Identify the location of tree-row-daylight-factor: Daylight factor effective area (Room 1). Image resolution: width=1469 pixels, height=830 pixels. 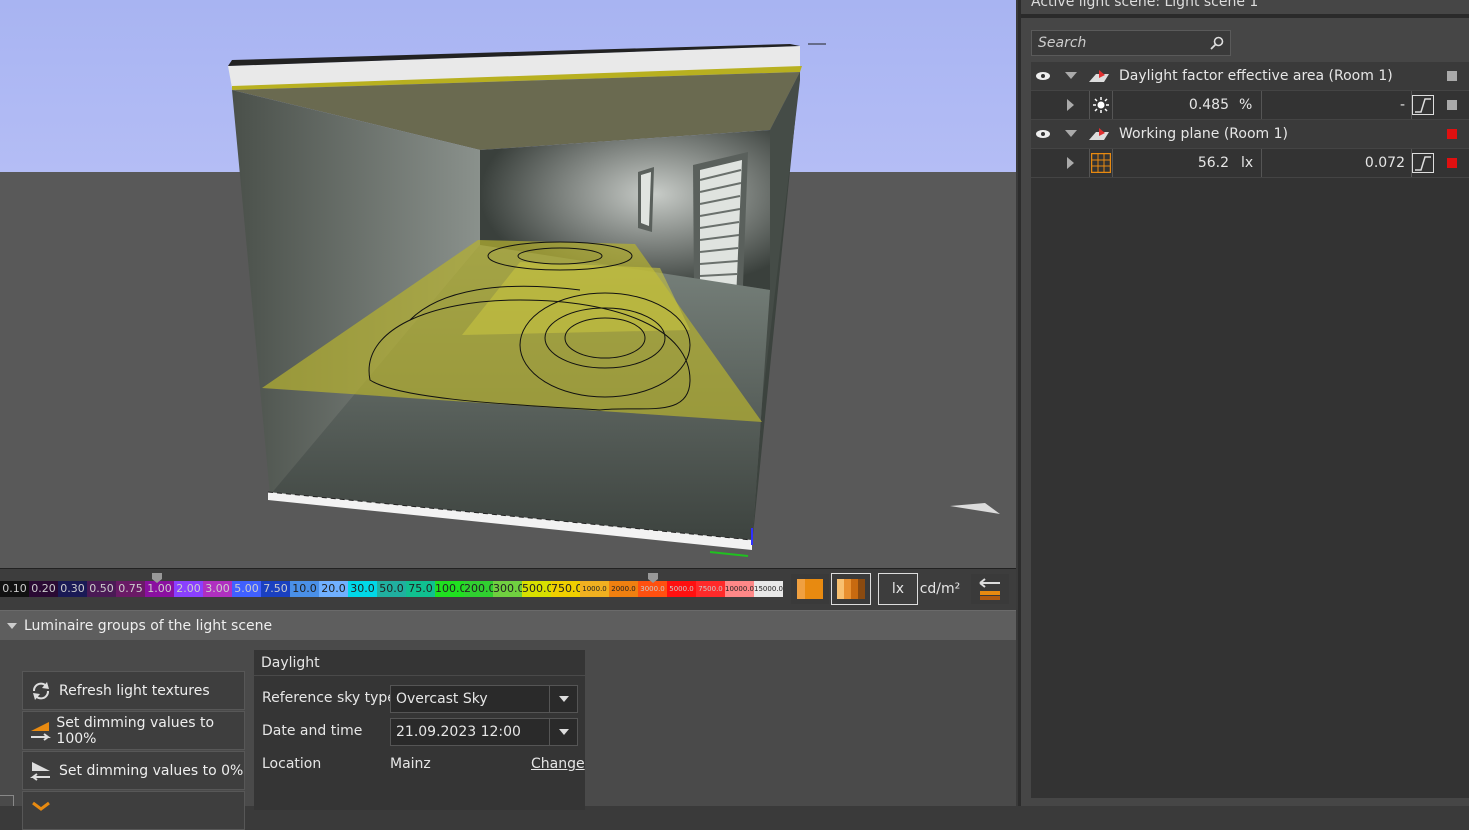
(1250, 76).